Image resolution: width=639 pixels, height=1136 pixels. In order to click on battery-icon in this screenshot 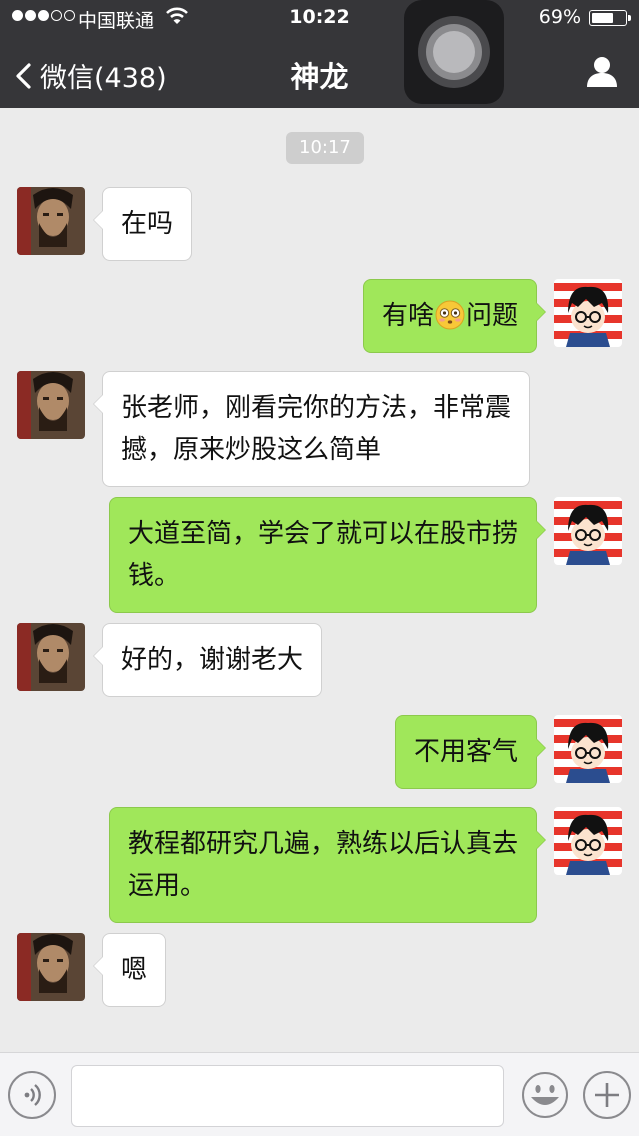, I will do `click(610, 18)`.